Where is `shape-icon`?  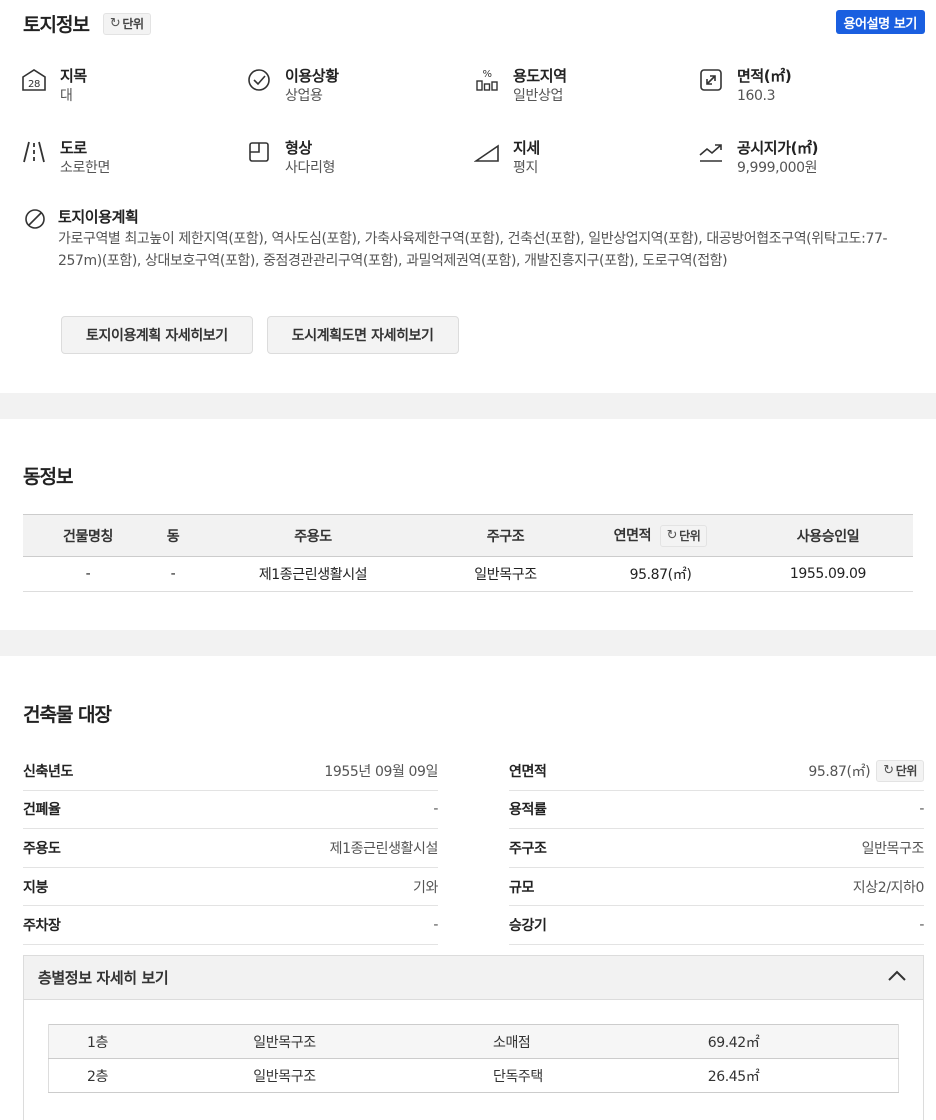
shape-icon is located at coordinates (259, 152).